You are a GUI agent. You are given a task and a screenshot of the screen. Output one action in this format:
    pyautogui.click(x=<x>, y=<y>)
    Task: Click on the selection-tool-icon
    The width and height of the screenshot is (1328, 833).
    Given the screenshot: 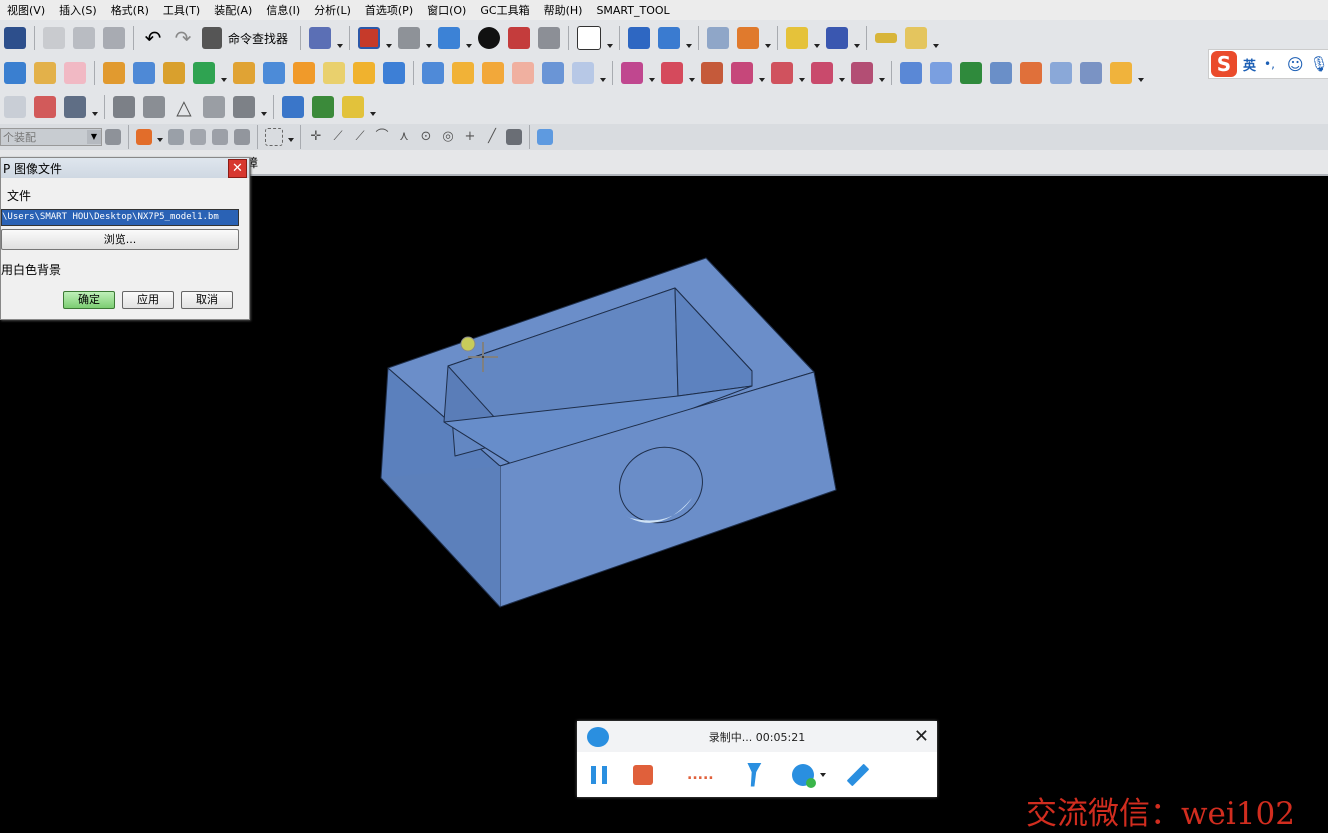 What is the action you would take?
    pyautogui.click(x=320, y=38)
    